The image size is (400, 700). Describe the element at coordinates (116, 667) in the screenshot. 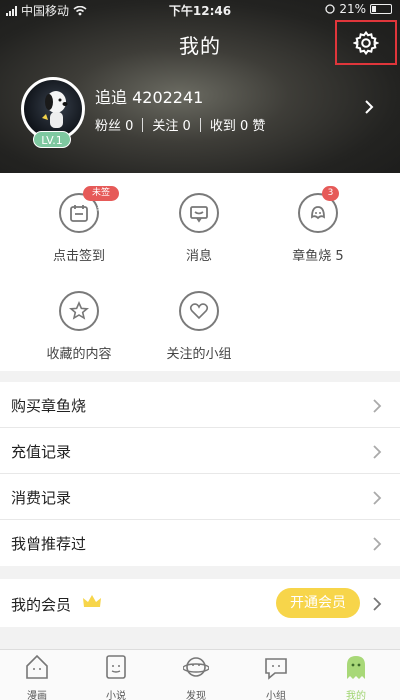

I see `book-icon` at that location.